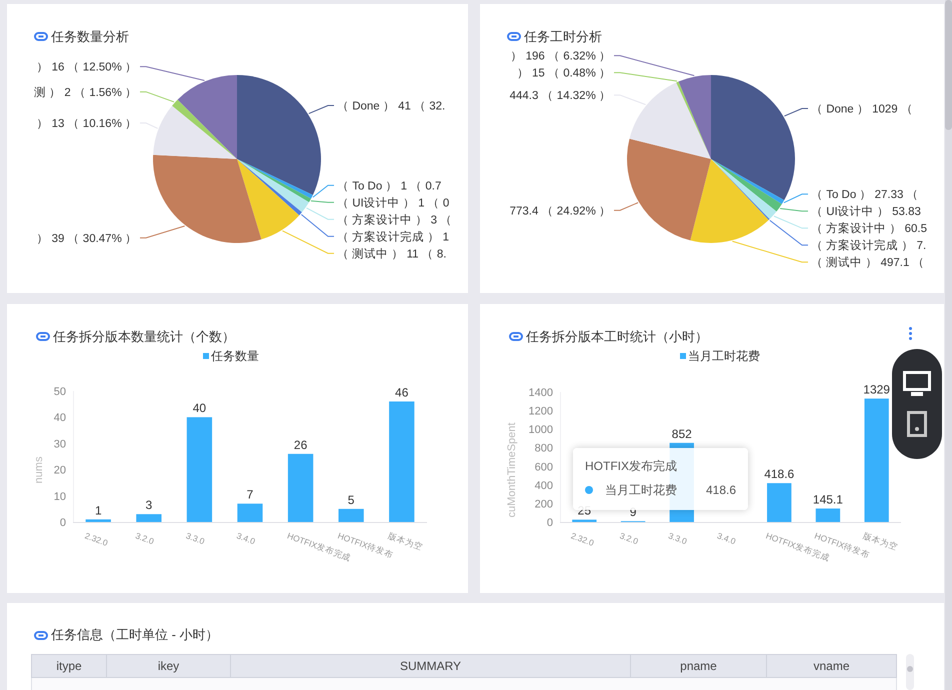 This screenshot has width=952, height=690. What do you see at coordinates (560, 211) in the screenshot?
I see `slice-label: 773.4 （ 24.92% ）` at bounding box center [560, 211].